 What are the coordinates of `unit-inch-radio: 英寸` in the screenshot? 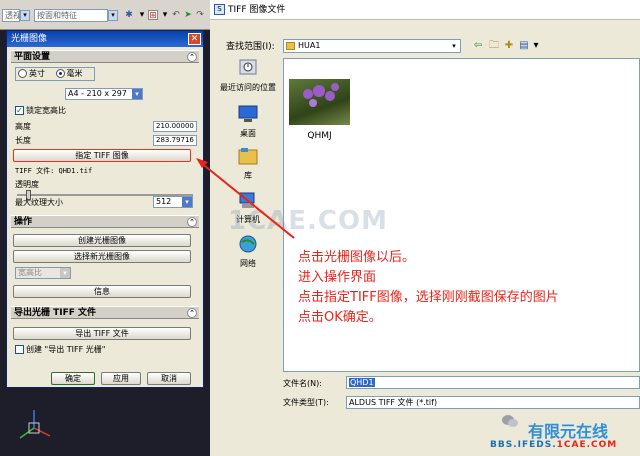 It's located at (31, 73).